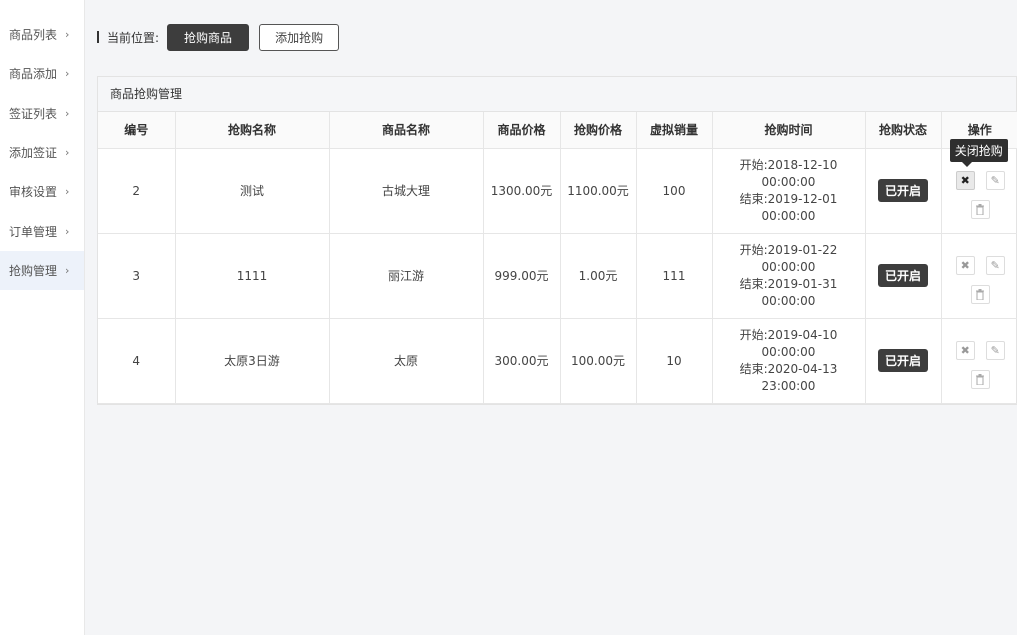  I want to click on col-header-flash-name: 抢购名称, so click(252, 130).